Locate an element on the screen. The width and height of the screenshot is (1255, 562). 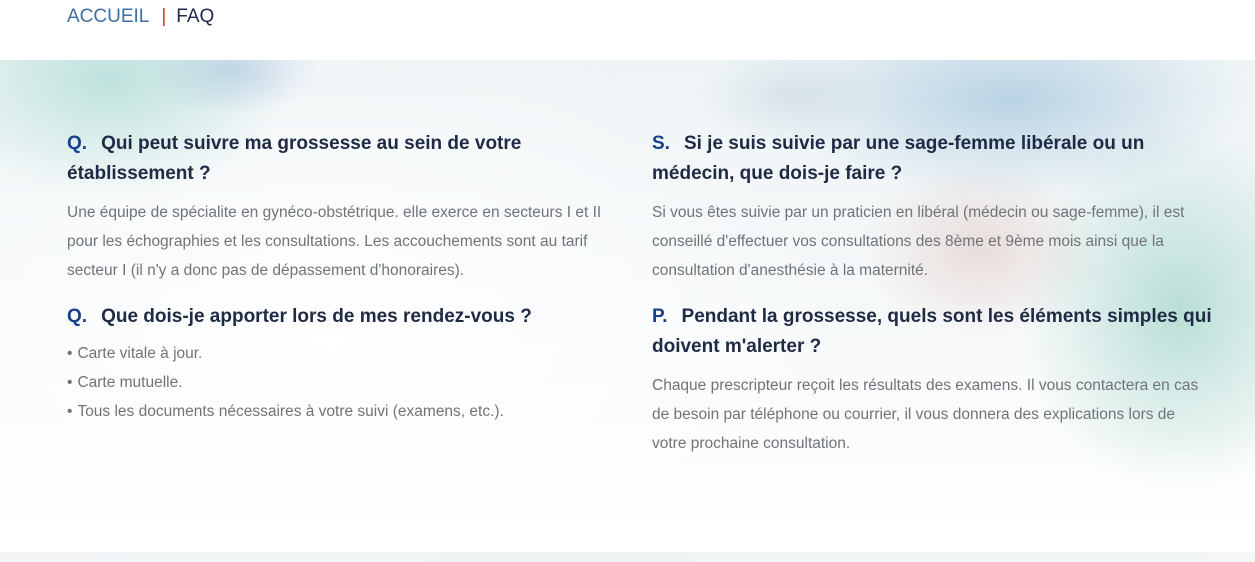
list-item: • Carte vitale à jour. is located at coordinates (347, 353).